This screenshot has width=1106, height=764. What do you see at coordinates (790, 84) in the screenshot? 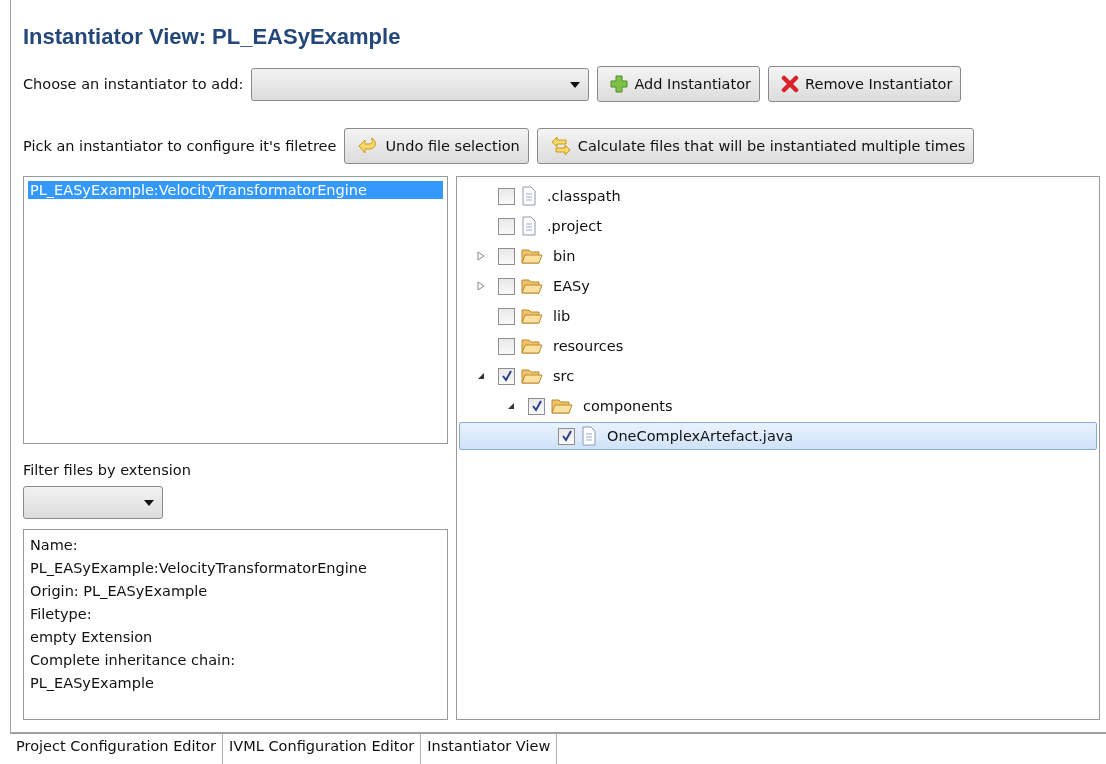
I see `close-icon` at bounding box center [790, 84].